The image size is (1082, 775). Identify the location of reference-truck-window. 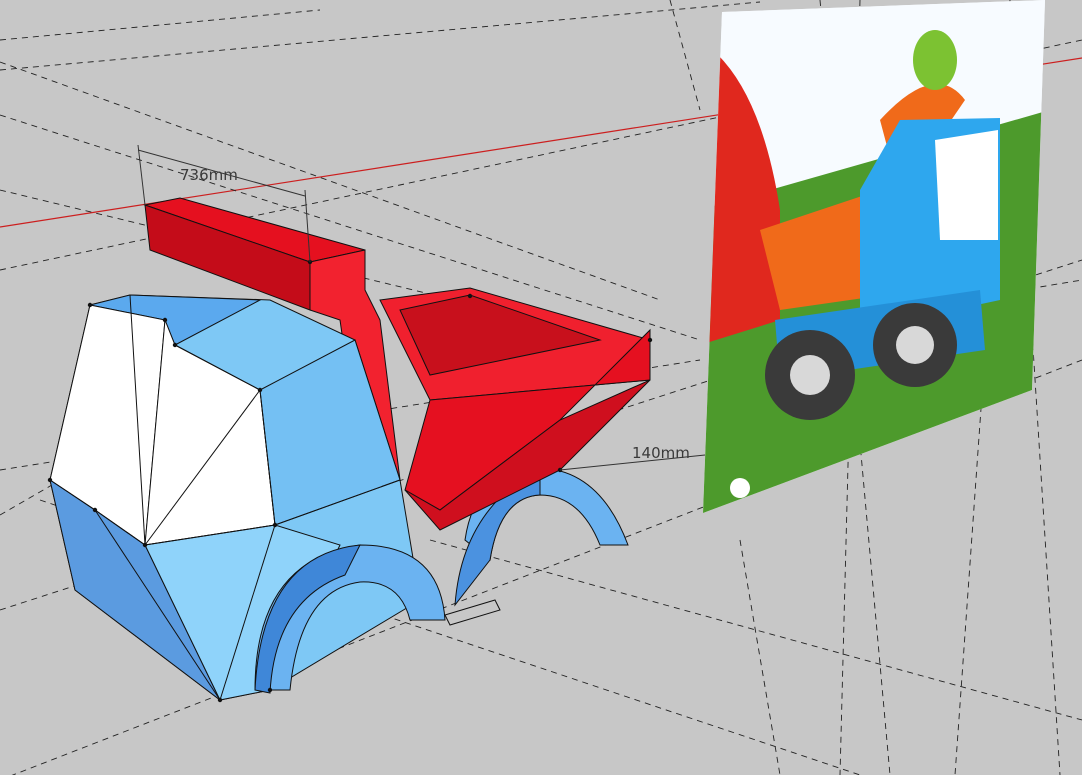
(966, 185).